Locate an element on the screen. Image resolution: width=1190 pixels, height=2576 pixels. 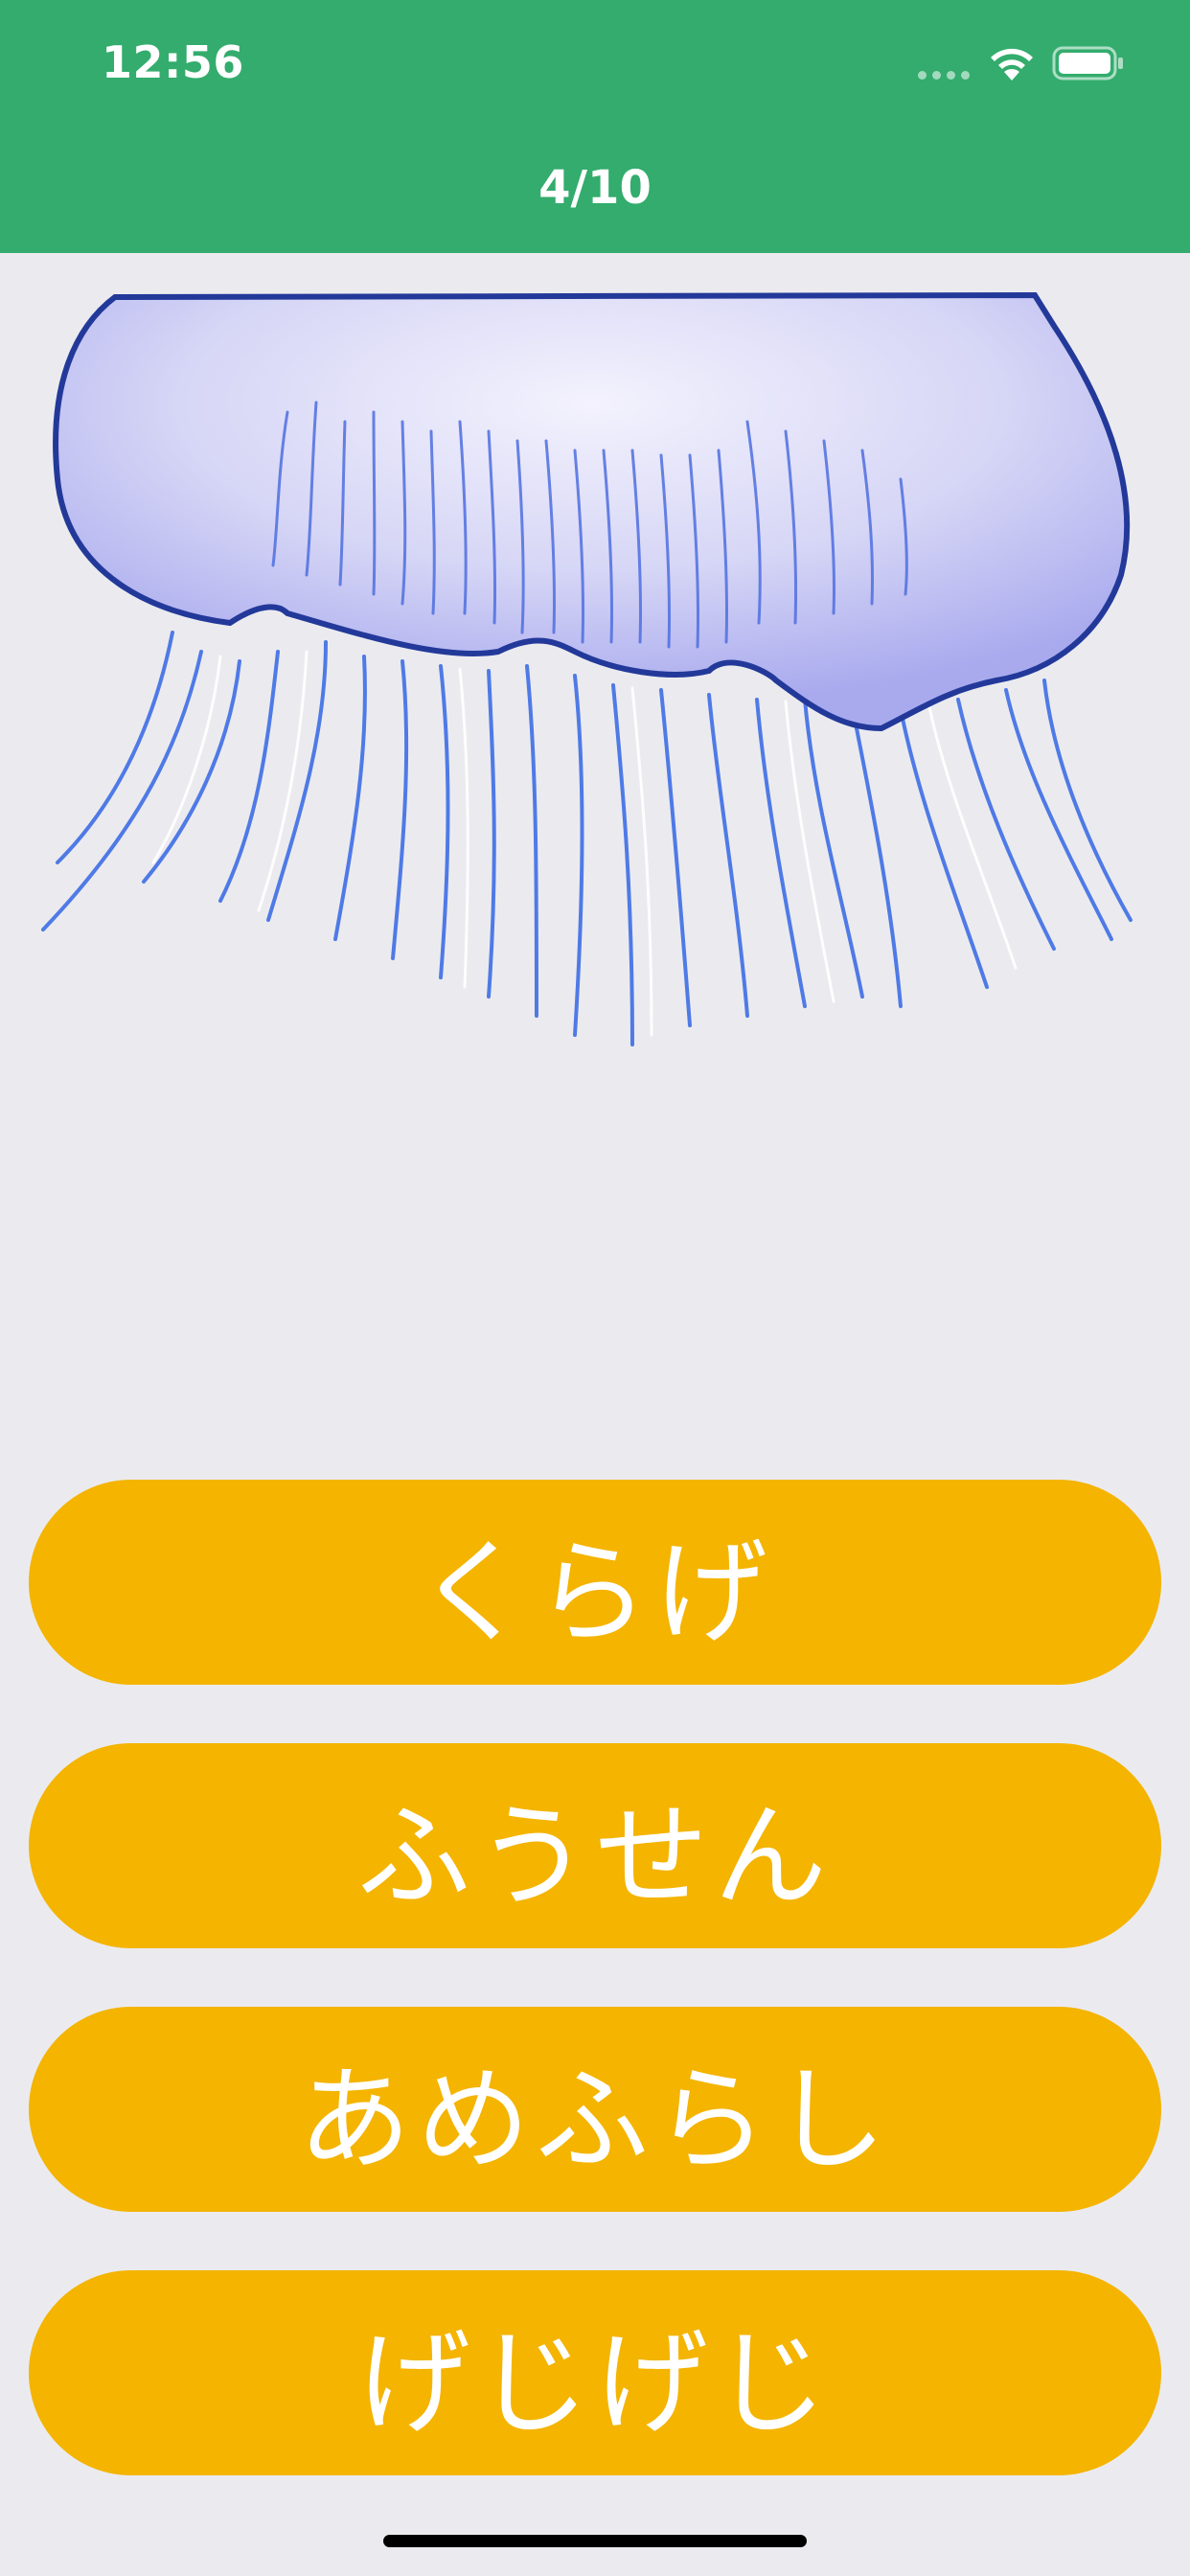
wifi-icon is located at coordinates (1012, 64).